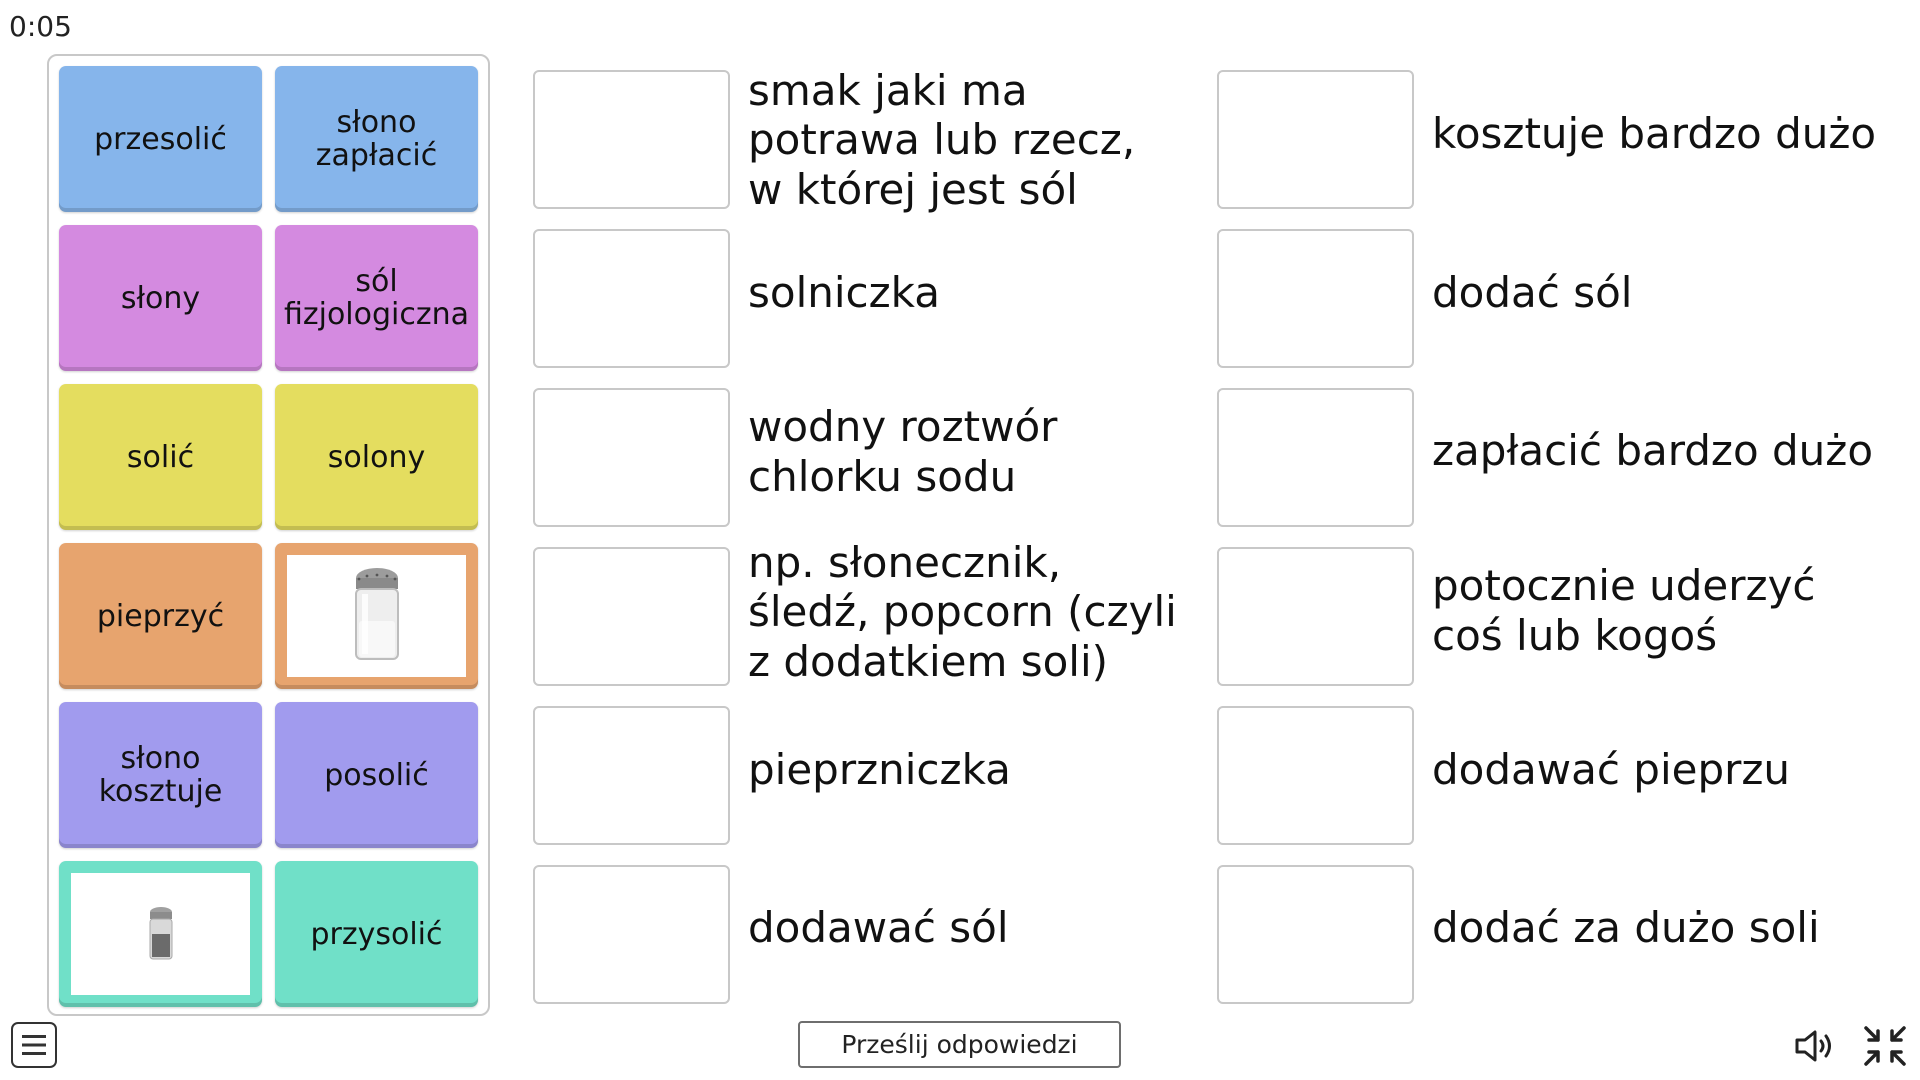  I want to click on timer: 0:05, so click(40, 26).